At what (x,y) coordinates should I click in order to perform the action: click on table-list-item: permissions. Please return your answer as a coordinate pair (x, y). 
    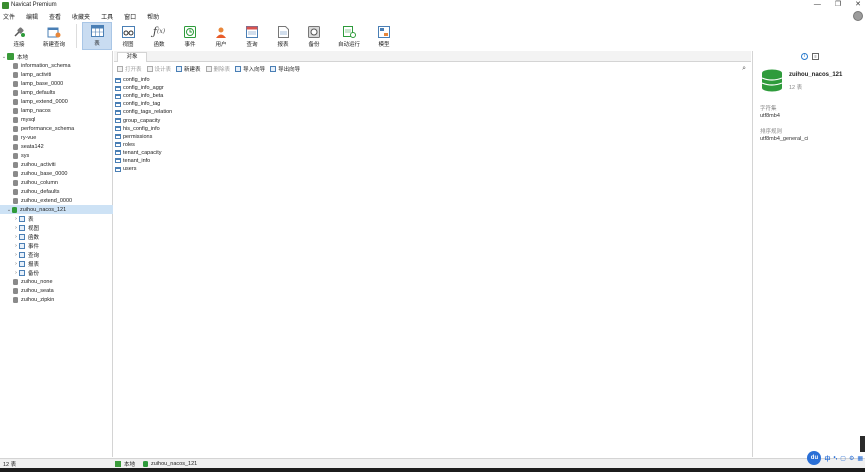
    Looking at the image, I should click on (143, 137).